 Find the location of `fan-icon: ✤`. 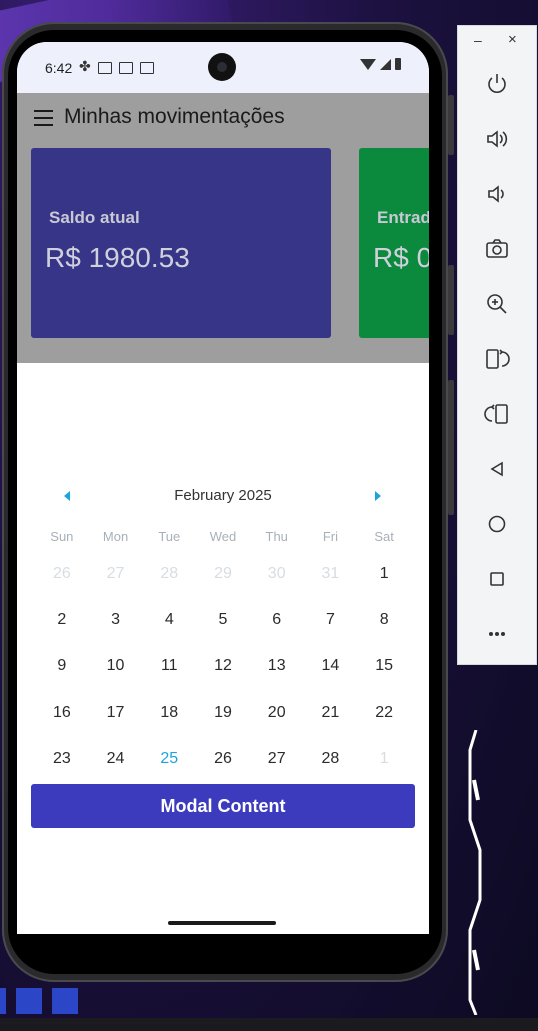

fan-icon: ✤ is located at coordinates (85, 66).